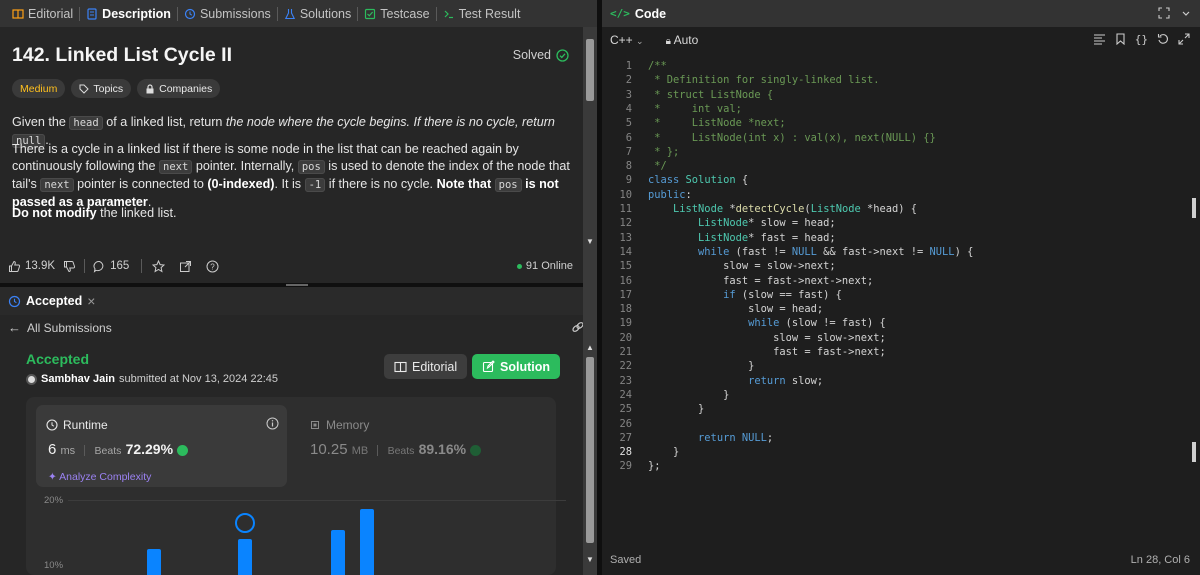  I want to click on tab-solutions: Solutions, so click(317, 13).